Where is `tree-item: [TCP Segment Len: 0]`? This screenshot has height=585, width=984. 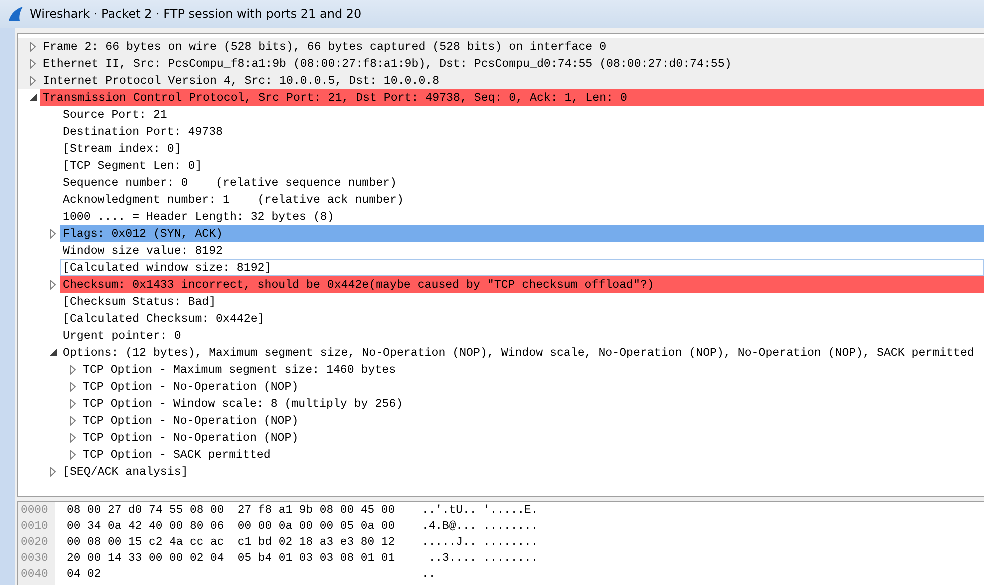 tree-item: [TCP Segment Len: 0] is located at coordinates (522, 165).